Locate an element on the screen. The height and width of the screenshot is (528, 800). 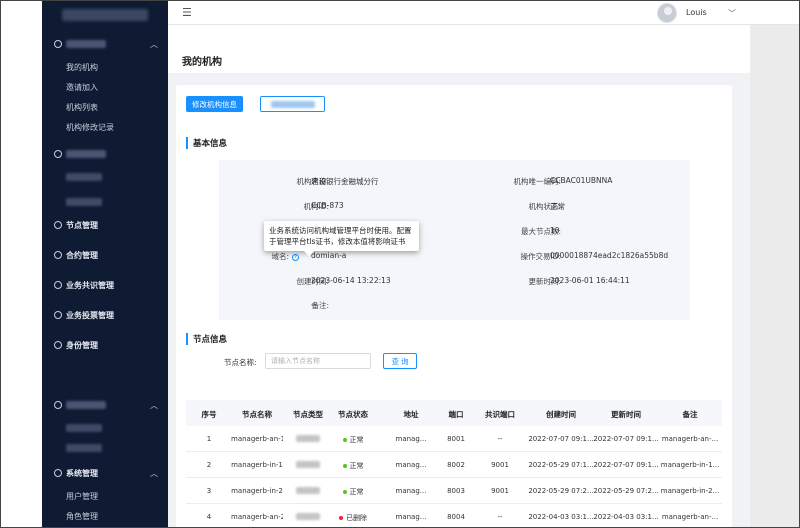
user-name: Louis is located at coordinates (696, 12).